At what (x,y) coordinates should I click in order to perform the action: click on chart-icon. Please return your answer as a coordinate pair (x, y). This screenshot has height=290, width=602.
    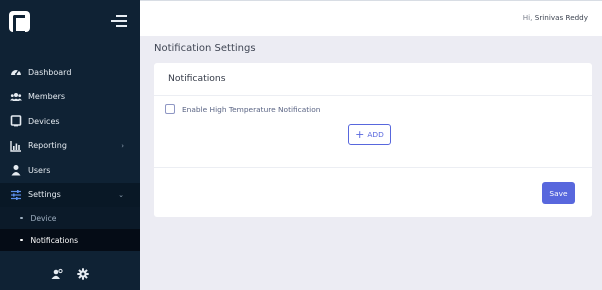
    Looking at the image, I should click on (16, 146).